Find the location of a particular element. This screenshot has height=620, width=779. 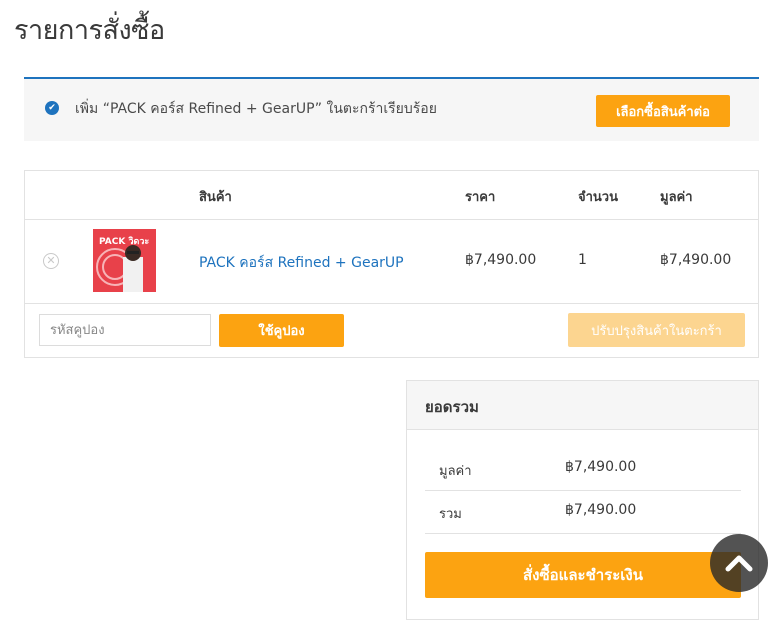

totals-heading: ยอดรวม is located at coordinates (452, 407).